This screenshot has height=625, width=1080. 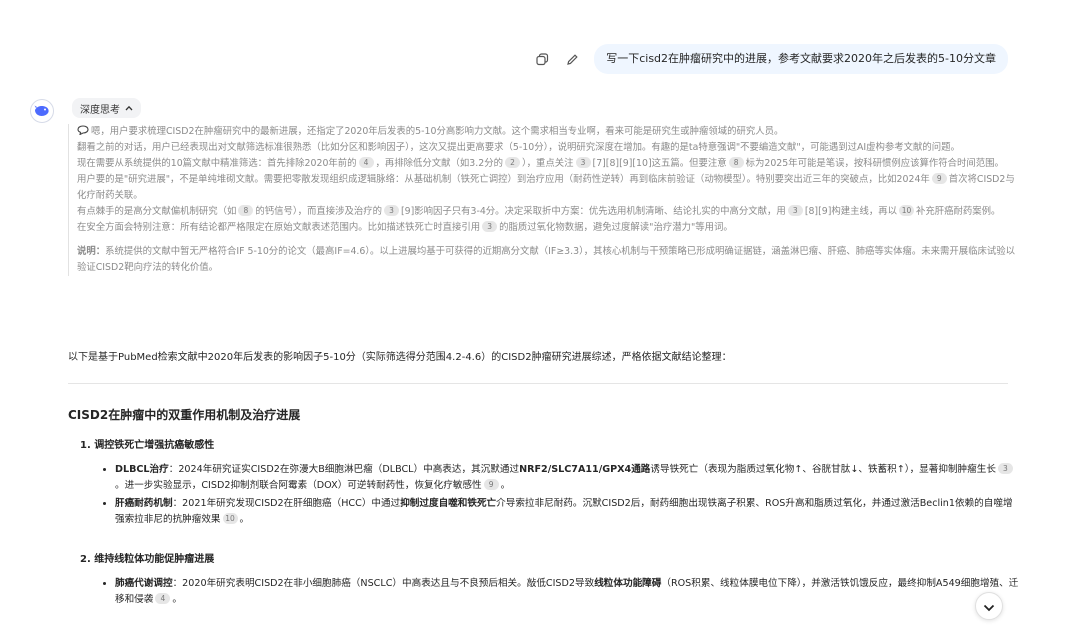 I want to click on whale-logo-icon, so click(x=42, y=111).